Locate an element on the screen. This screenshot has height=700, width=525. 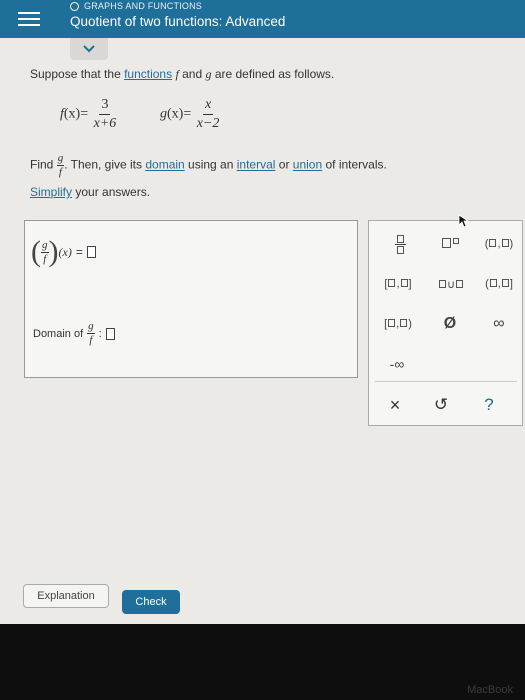
help-key: ? is located at coordinates (489, 405).